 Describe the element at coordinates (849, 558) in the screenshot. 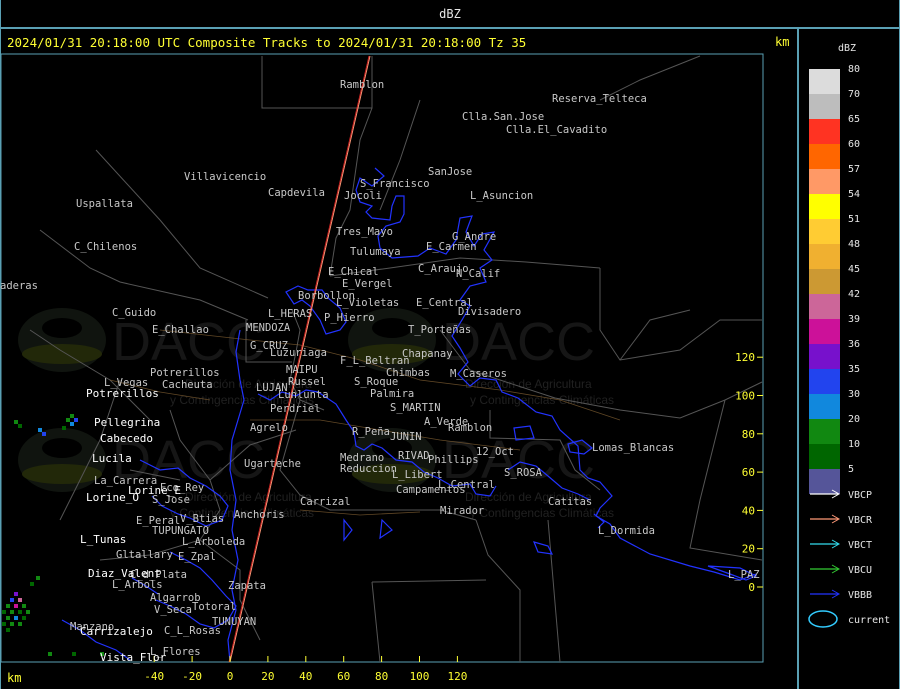

I see `track-legend: VBCP VBCR VBCT VBCU VBBB current` at that location.